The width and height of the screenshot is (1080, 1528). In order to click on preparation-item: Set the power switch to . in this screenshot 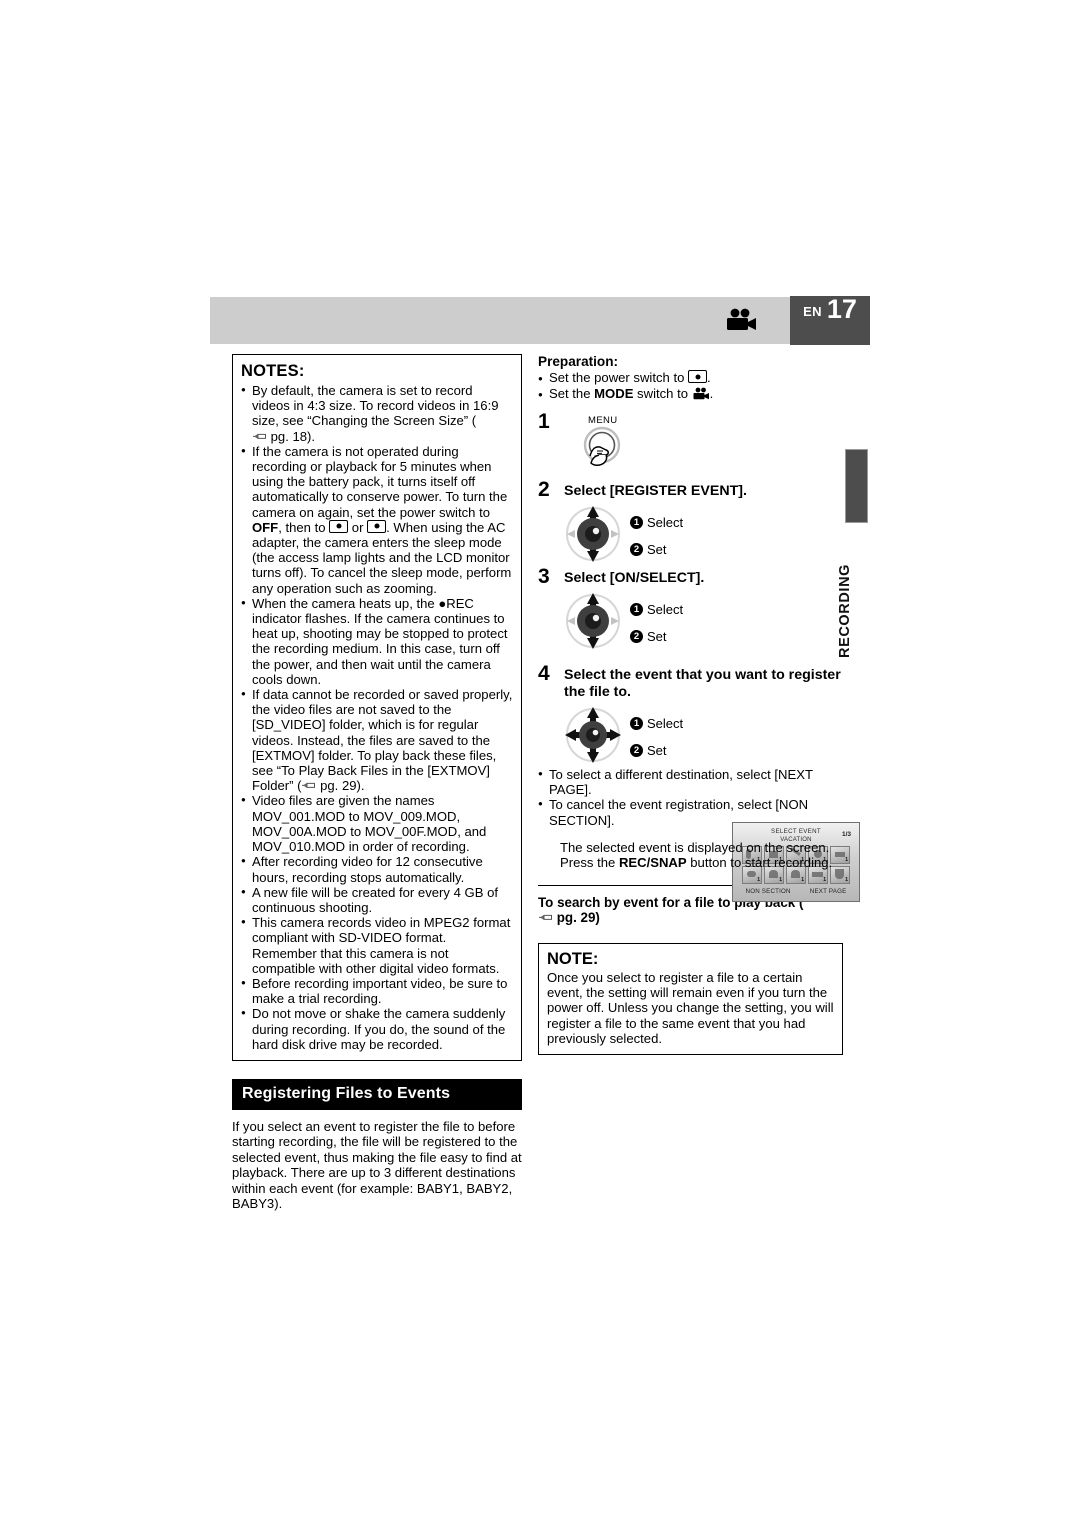, I will do `click(690, 378)`.